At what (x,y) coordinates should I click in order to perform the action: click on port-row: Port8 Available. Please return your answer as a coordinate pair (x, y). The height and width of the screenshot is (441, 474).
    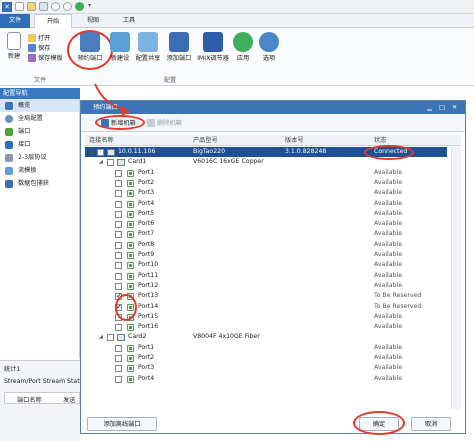
    Looking at the image, I should click on (266, 245).